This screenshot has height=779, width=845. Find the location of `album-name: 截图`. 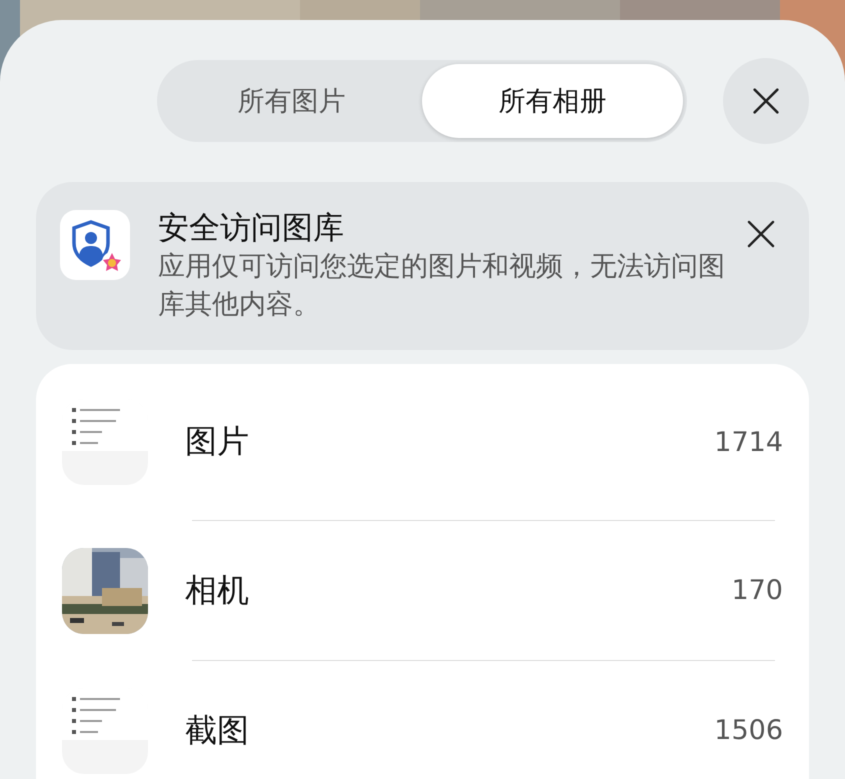

album-name: 截图 is located at coordinates (449, 730).